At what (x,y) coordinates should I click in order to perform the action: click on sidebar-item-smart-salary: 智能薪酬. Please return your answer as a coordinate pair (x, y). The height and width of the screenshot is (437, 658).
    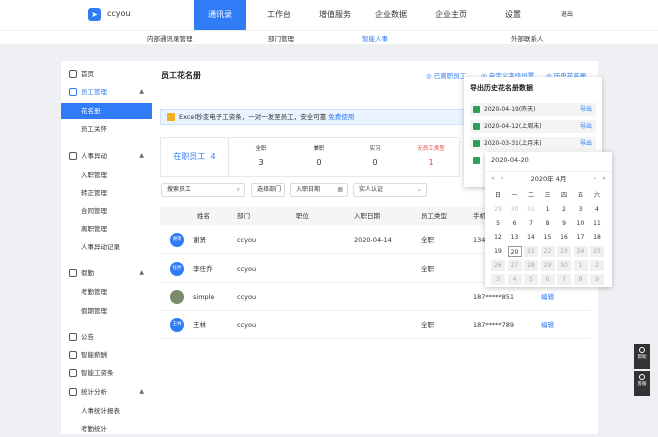
    Looking at the image, I should click on (106, 355).